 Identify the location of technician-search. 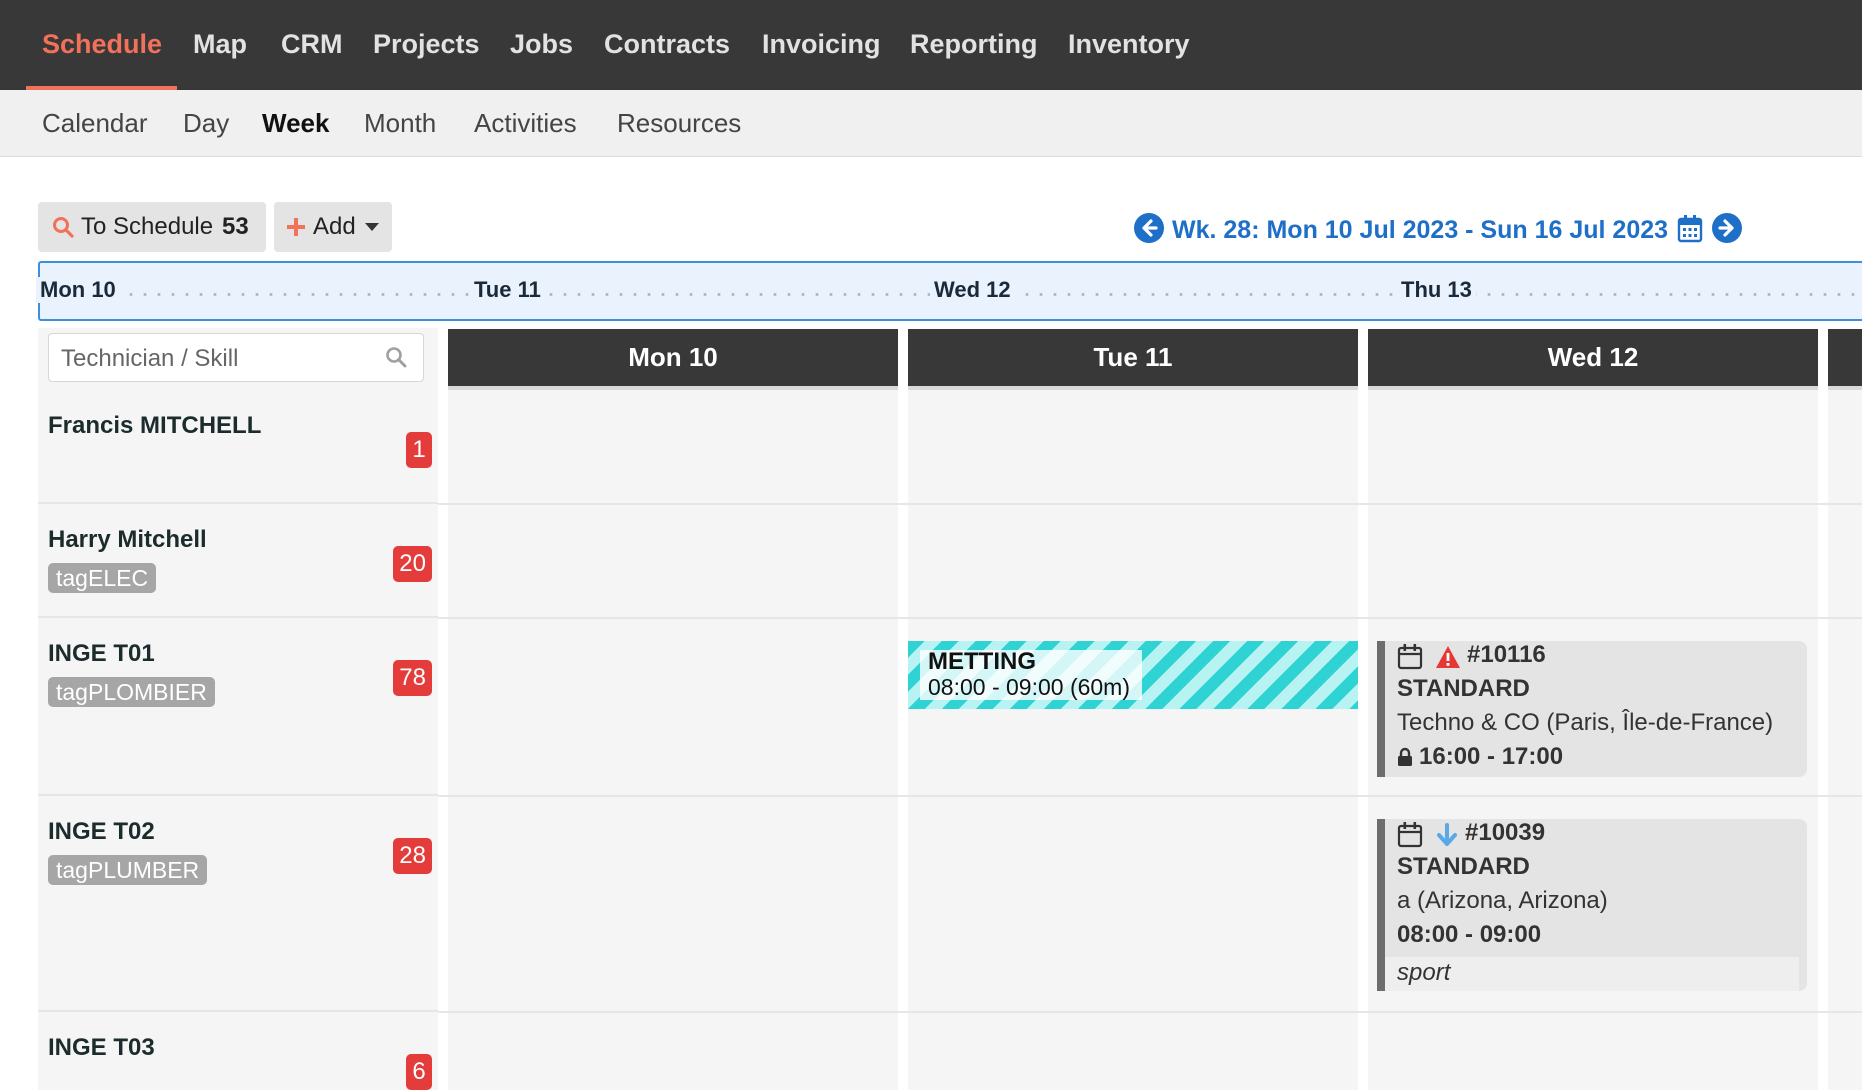
(236, 358).